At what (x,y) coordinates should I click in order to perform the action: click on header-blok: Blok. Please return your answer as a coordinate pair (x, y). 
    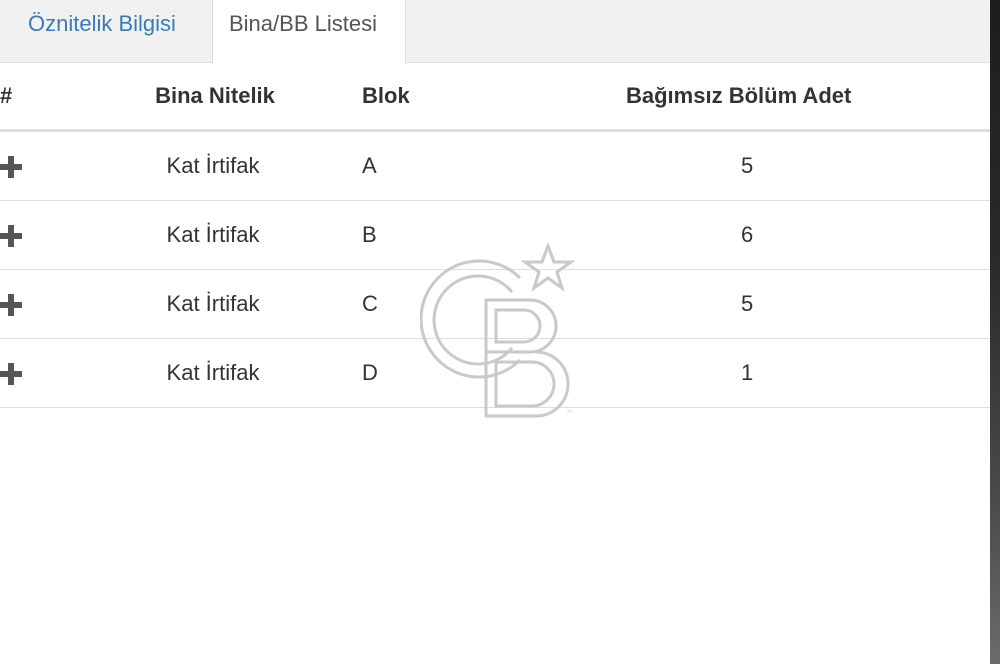
    Looking at the image, I should click on (430, 97).